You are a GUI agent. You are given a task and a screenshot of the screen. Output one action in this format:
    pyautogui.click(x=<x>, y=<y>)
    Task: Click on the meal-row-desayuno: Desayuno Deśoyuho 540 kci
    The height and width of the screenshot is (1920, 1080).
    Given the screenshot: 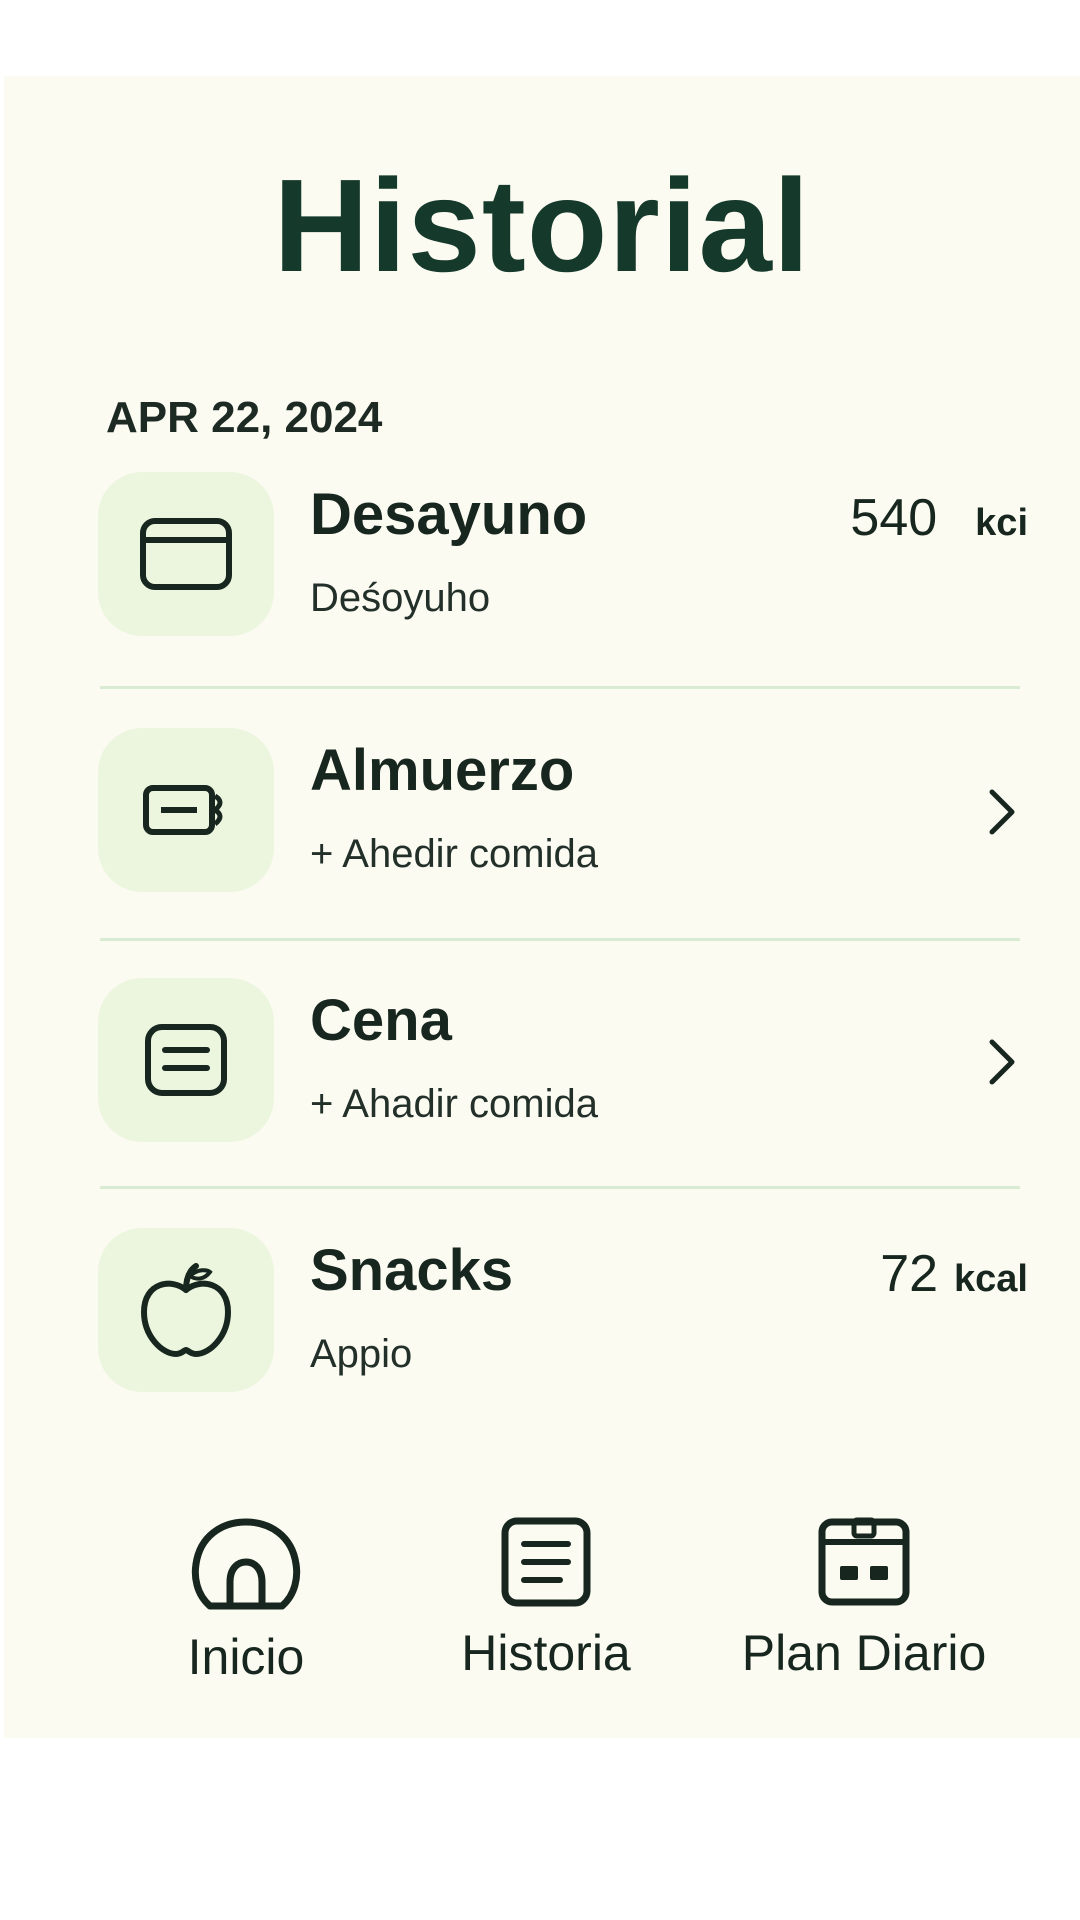 What is the action you would take?
    pyautogui.click(x=563, y=562)
    